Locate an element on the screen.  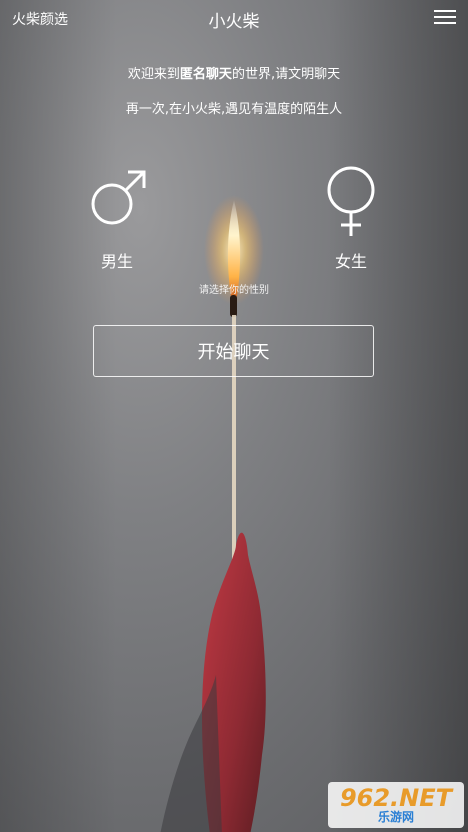
tagline-text: 再一次,在小火柴,遇见有温度的陌生人 is located at coordinates (234, 109).